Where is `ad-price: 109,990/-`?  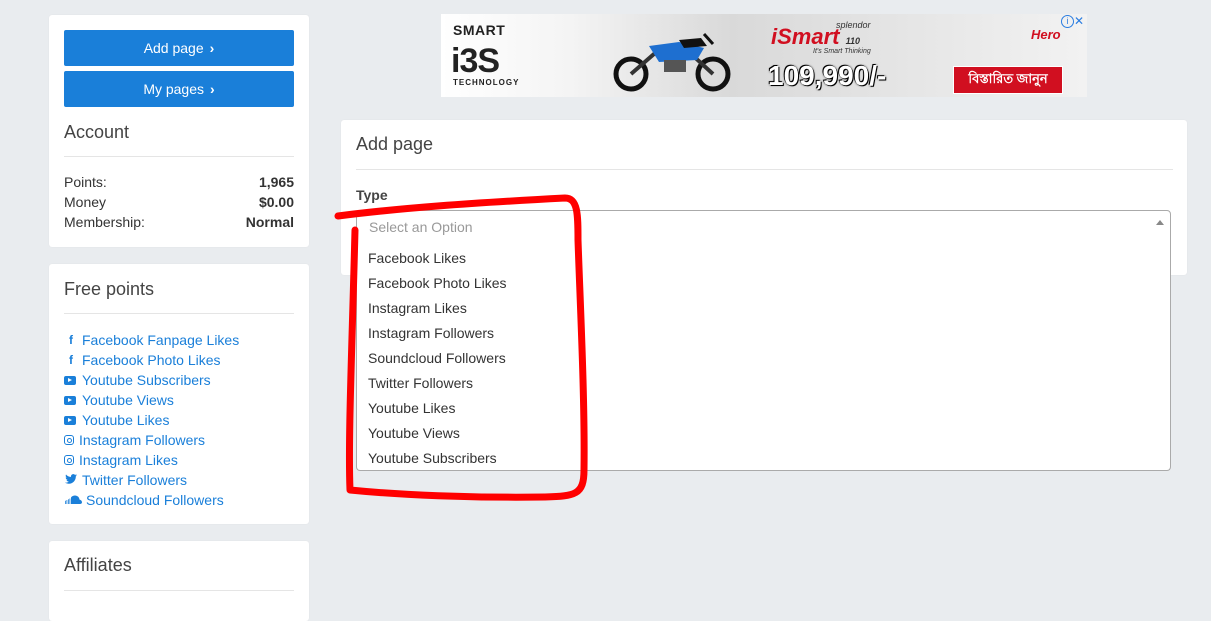
ad-price: 109,990/- is located at coordinates (827, 75).